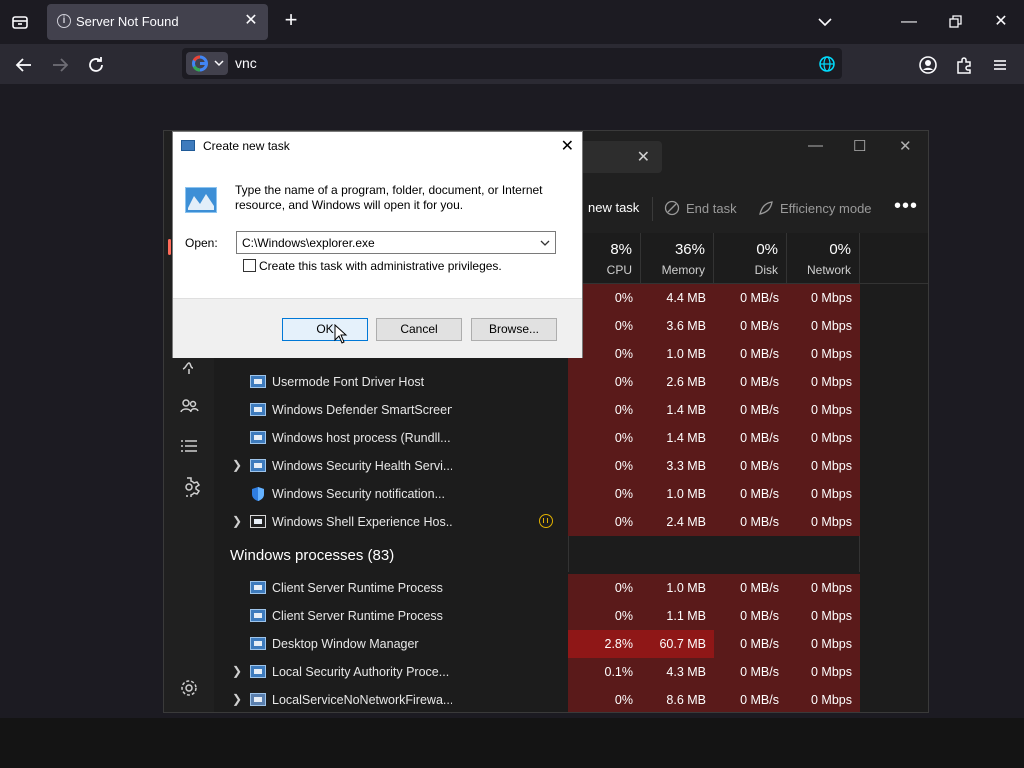  I want to click on plus-icon: +, so click(291, 20).